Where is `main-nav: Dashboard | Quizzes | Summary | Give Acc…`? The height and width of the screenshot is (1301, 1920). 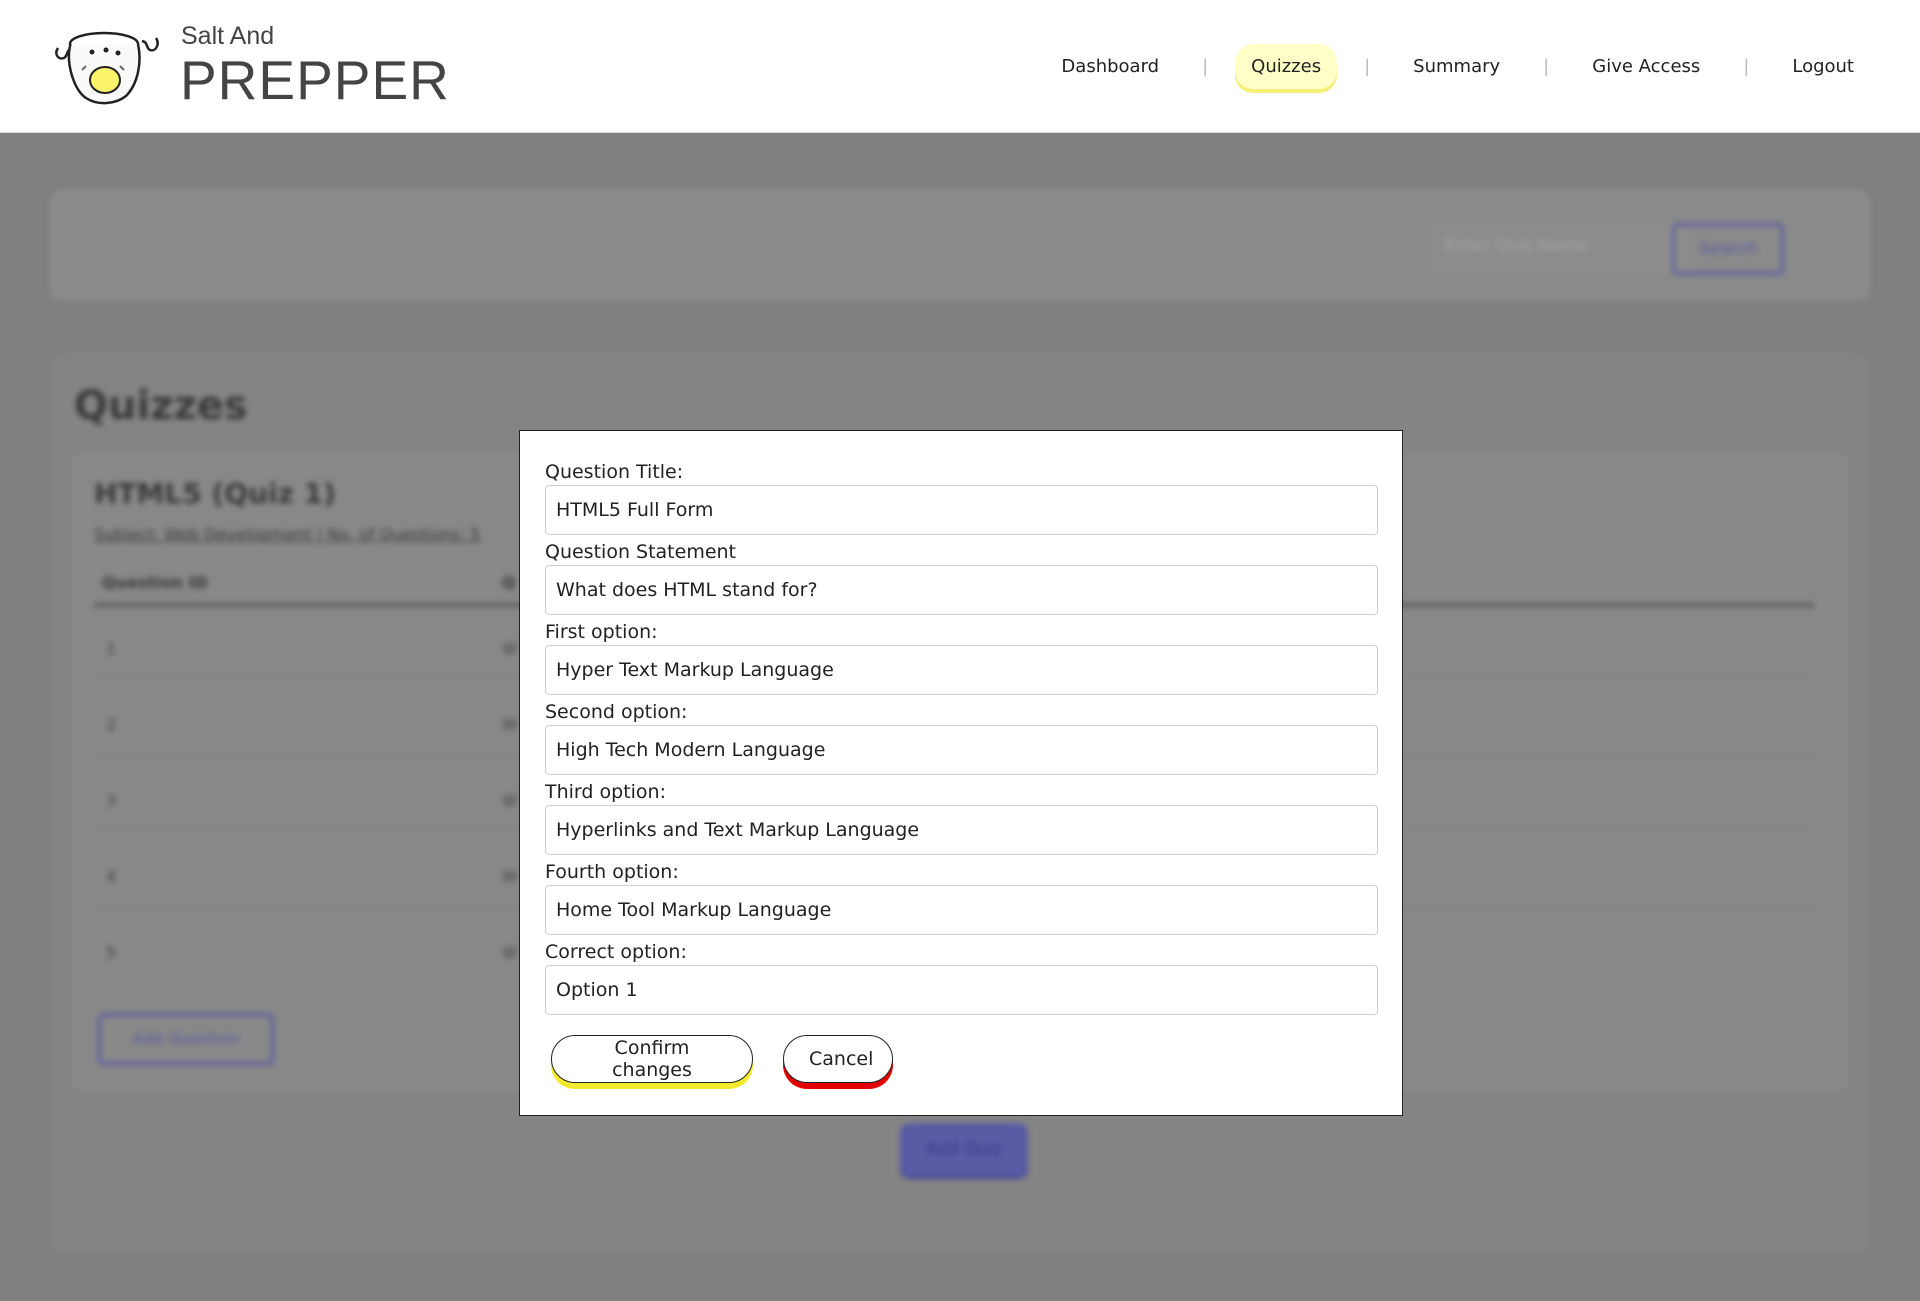
main-nav: Dashboard | Quizzes | Summary | Give Acc… is located at coordinates (1482, 66).